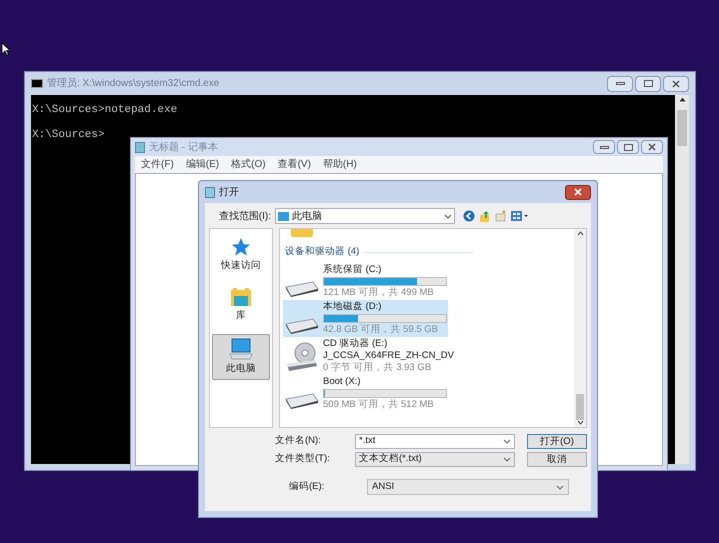  What do you see at coordinates (339, 164) in the screenshot?
I see `menu-item: 帮助(H)` at bounding box center [339, 164].